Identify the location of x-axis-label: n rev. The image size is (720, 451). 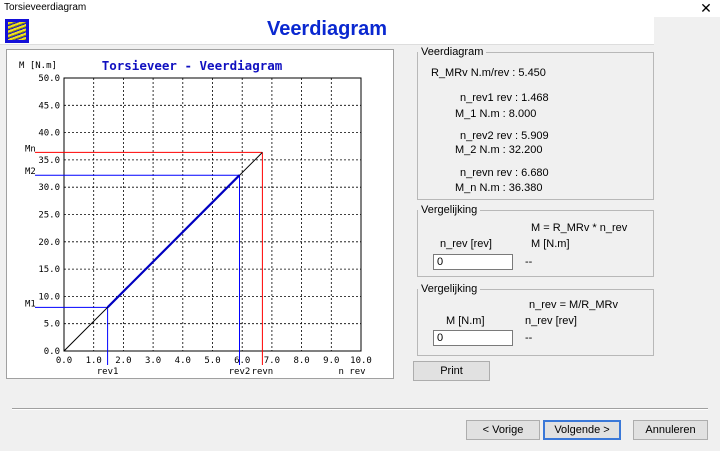
(351, 372).